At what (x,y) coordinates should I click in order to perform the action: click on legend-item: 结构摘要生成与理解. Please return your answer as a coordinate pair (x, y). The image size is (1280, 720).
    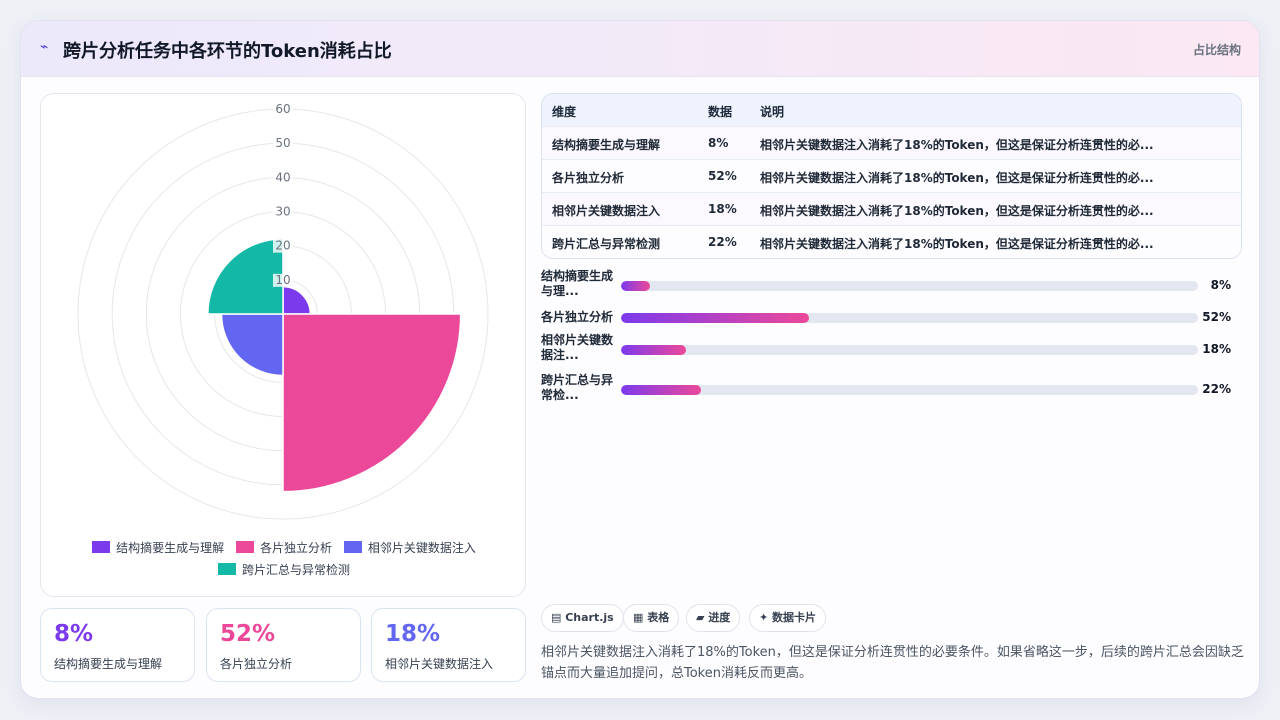
    Looking at the image, I should click on (158, 548).